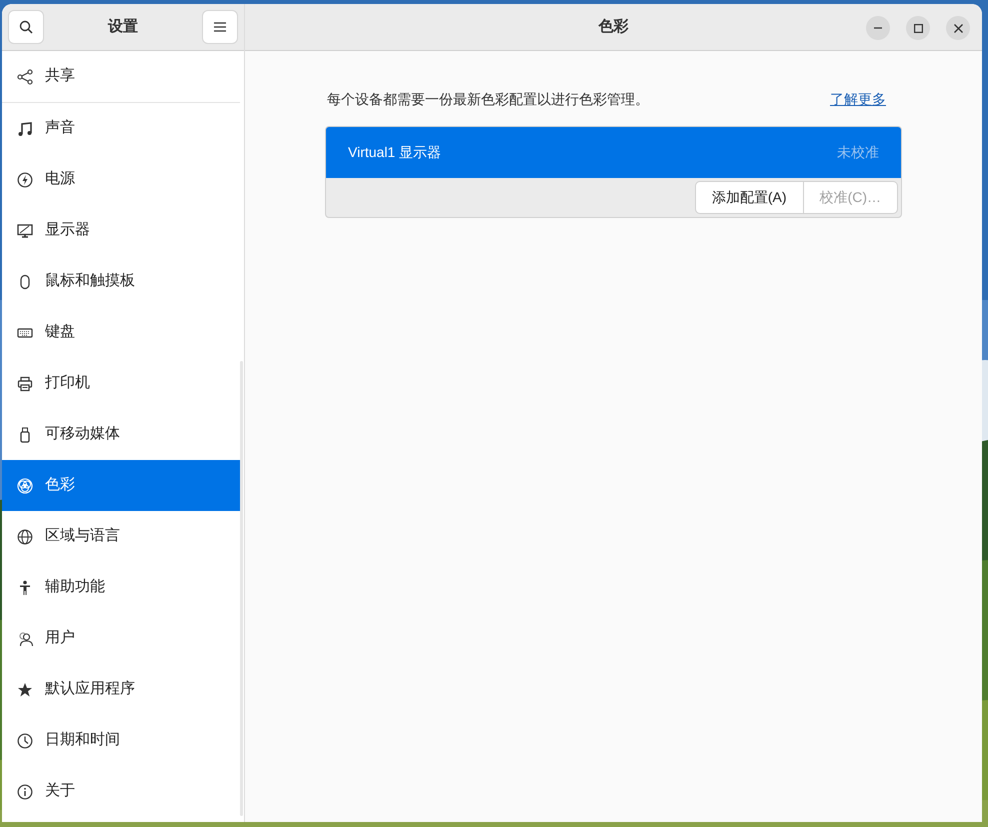 The height and width of the screenshot is (827, 988). Describe the element at coordinates (25, 536) in the screenshot. I see `globe-icon` at that location.